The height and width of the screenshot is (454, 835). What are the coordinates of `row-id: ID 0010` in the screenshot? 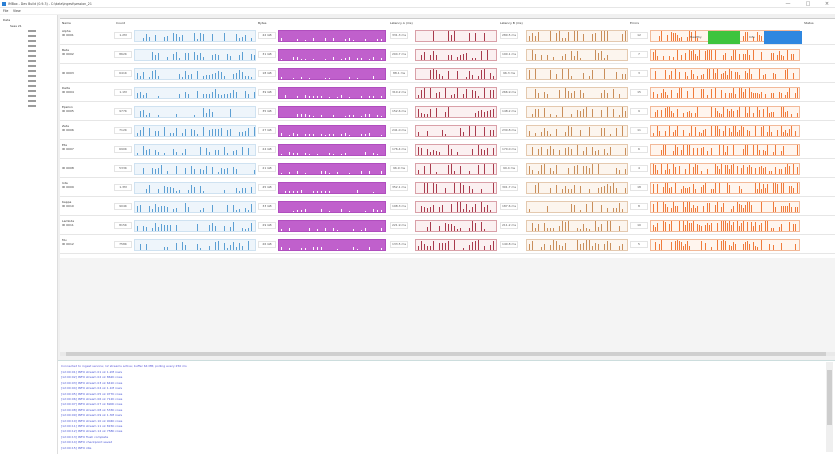 It's located at (68, 206).